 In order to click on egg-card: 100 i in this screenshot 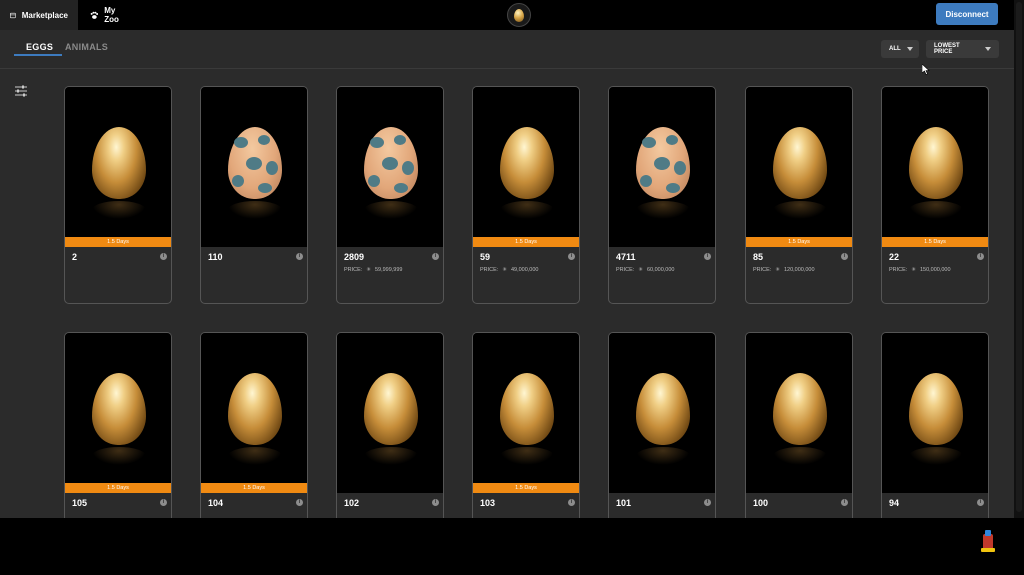, I will do `click(799, 425)`.